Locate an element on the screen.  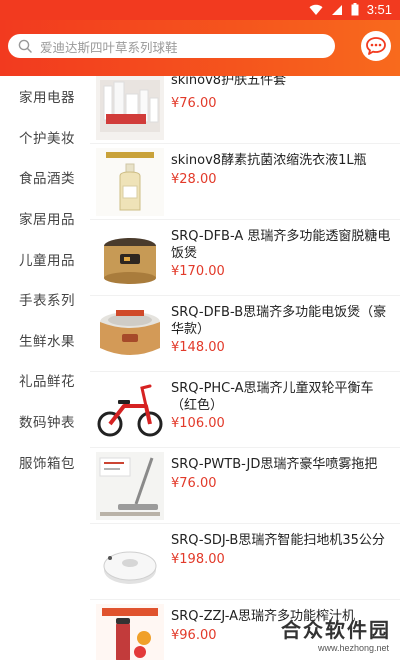
product-item: SRQ-DFB-A 思瑞齐多功能透窗脱糖电饭煲 ¥170.00 is located at coordinates (245, 258).